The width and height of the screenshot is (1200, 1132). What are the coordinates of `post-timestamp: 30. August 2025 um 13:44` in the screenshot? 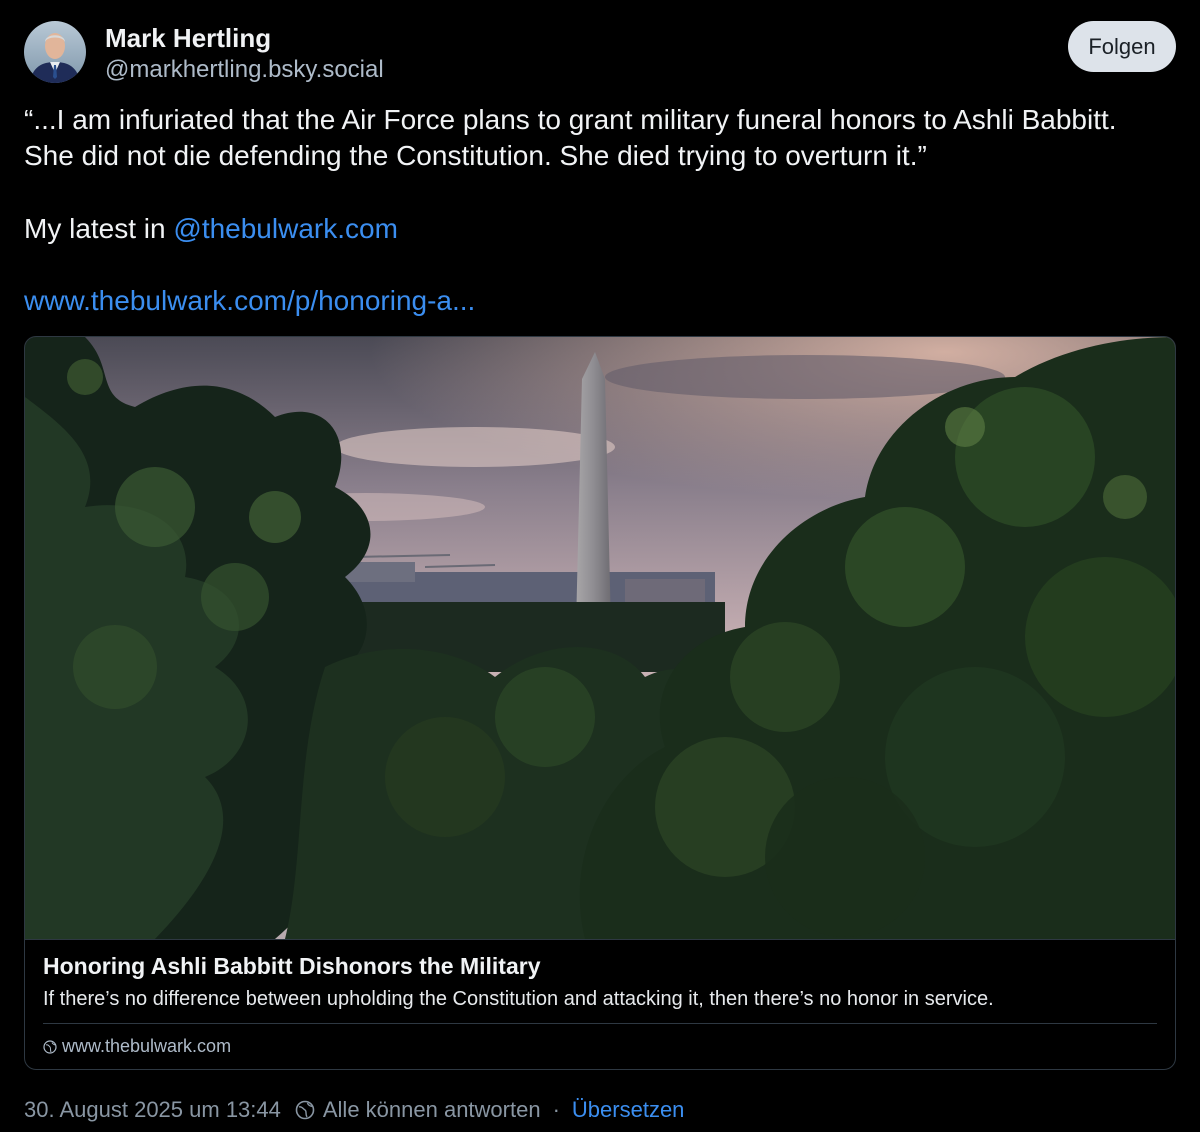 It's located at (152, 1110).